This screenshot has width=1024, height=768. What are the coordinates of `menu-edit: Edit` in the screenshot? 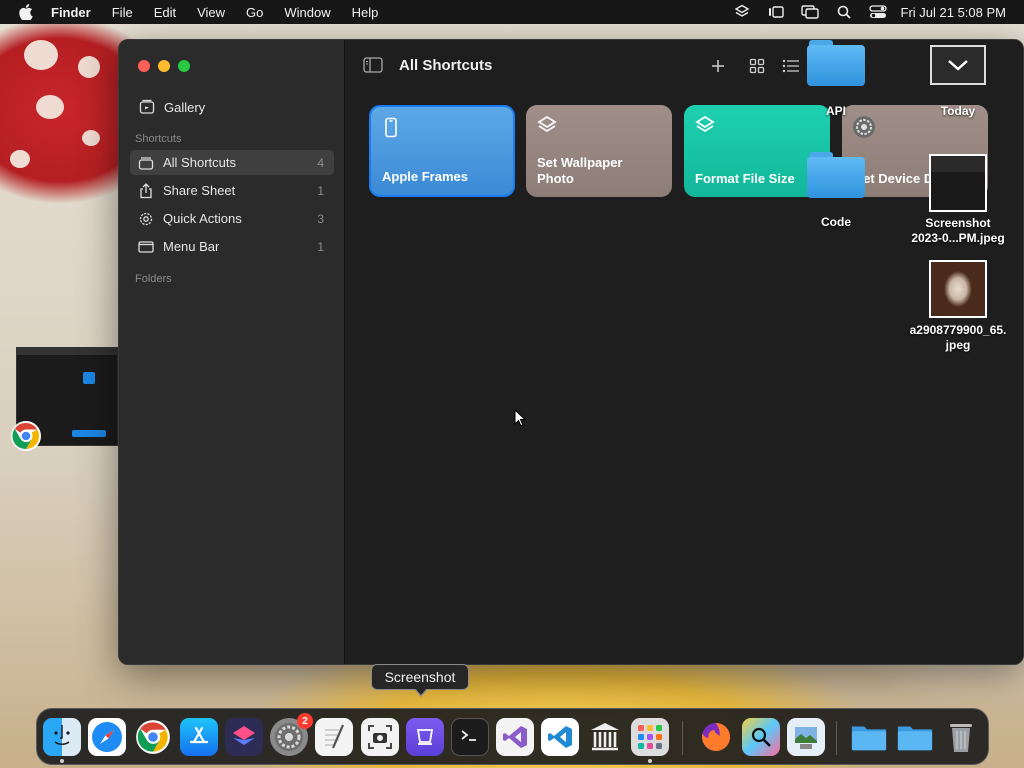 It's located at (165, 12).